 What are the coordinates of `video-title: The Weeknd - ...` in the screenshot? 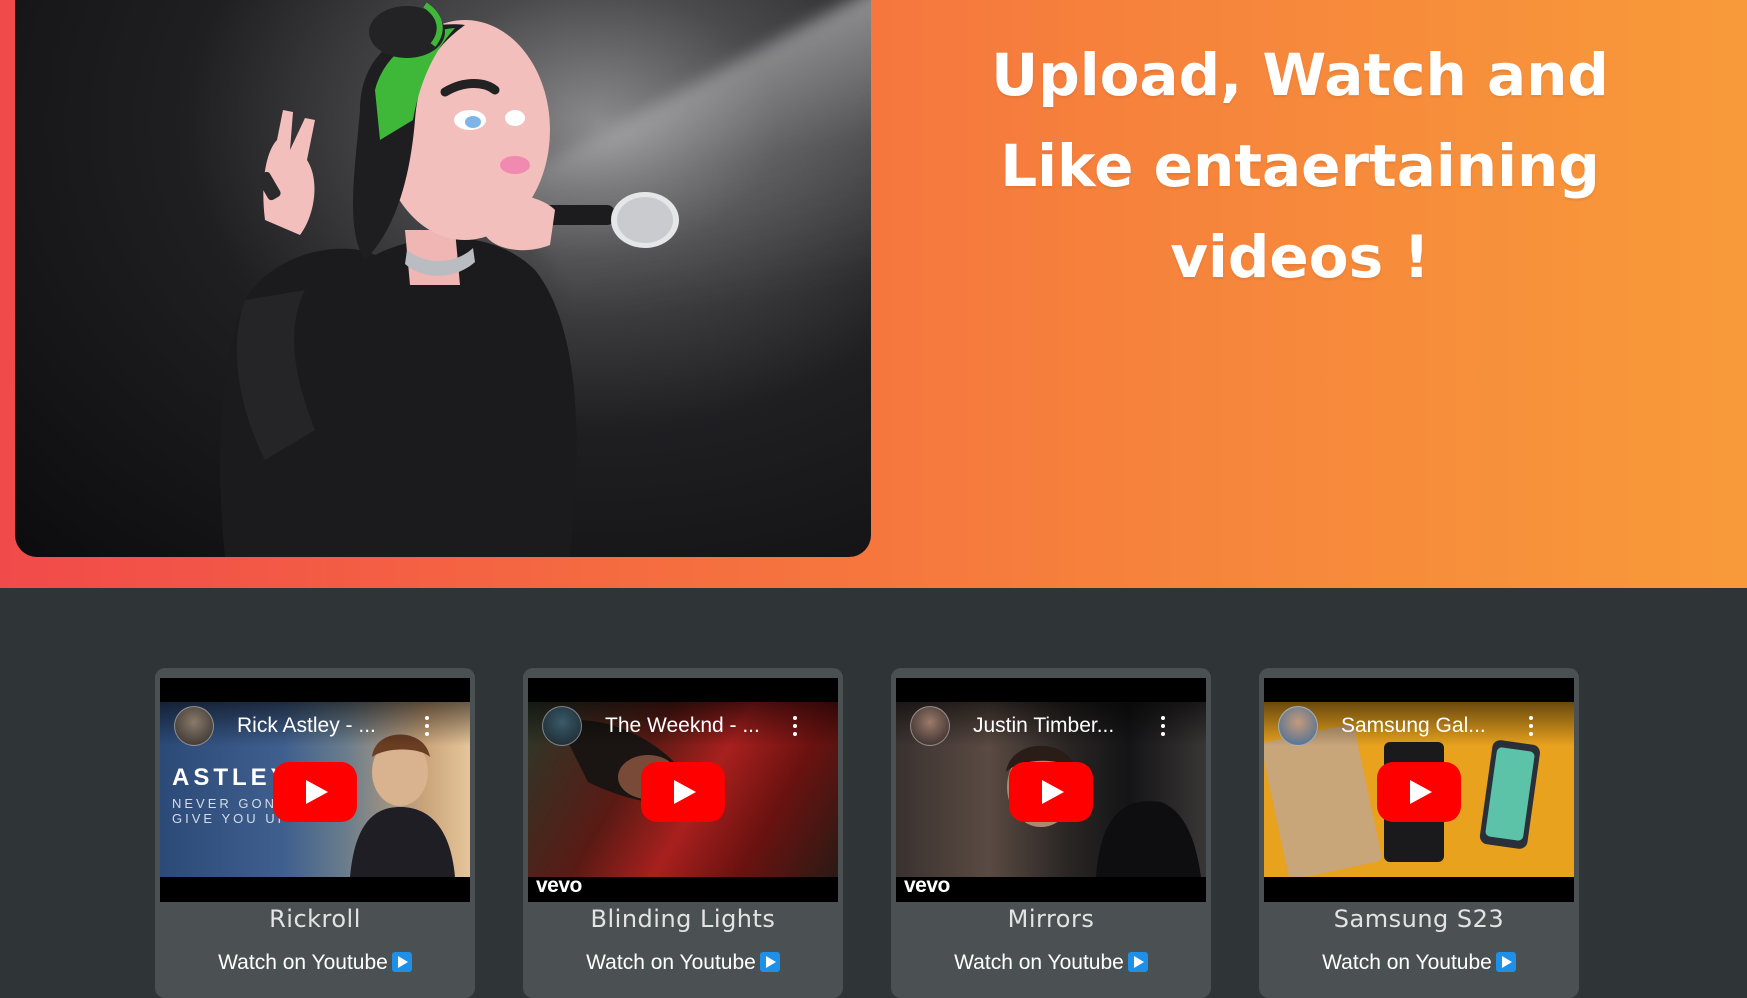 It's located at (695, 726).